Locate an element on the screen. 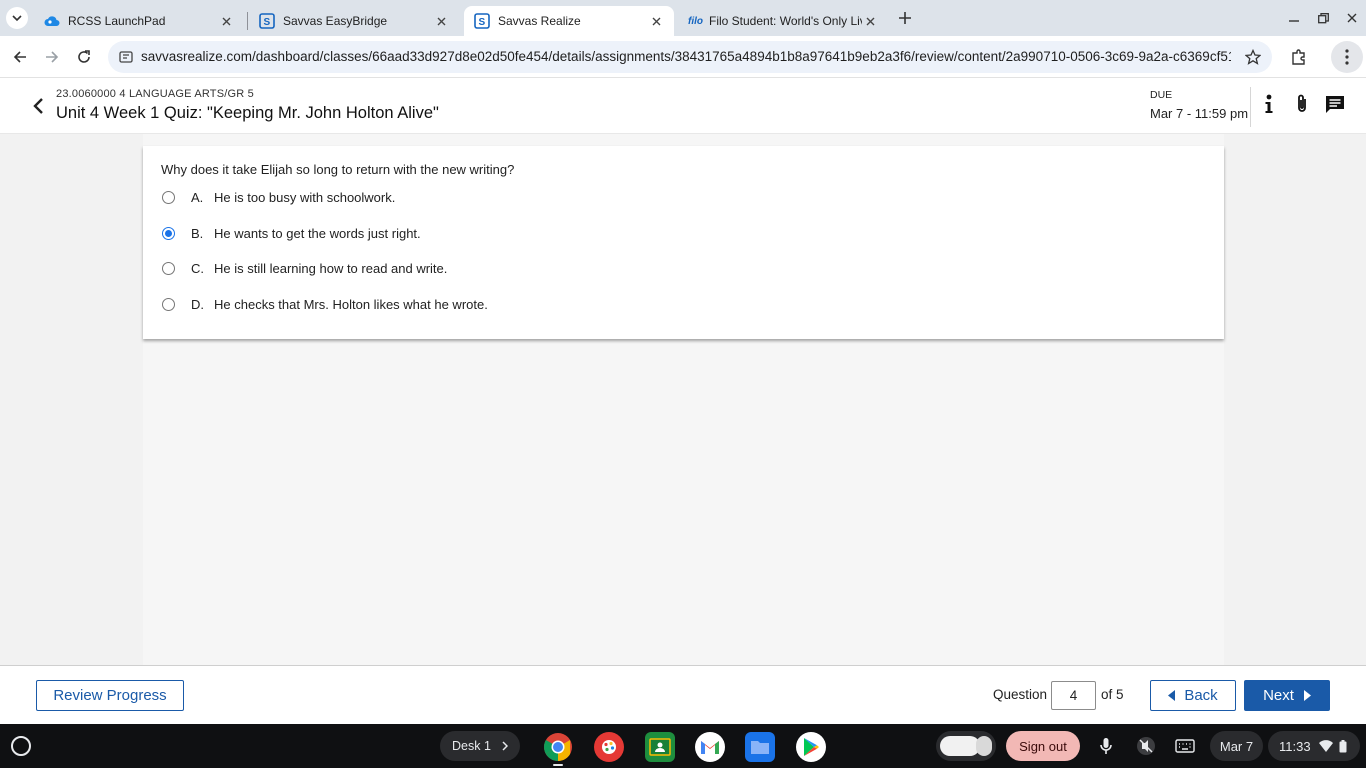  paperclip-icon is located at coordinates (1302, 103).